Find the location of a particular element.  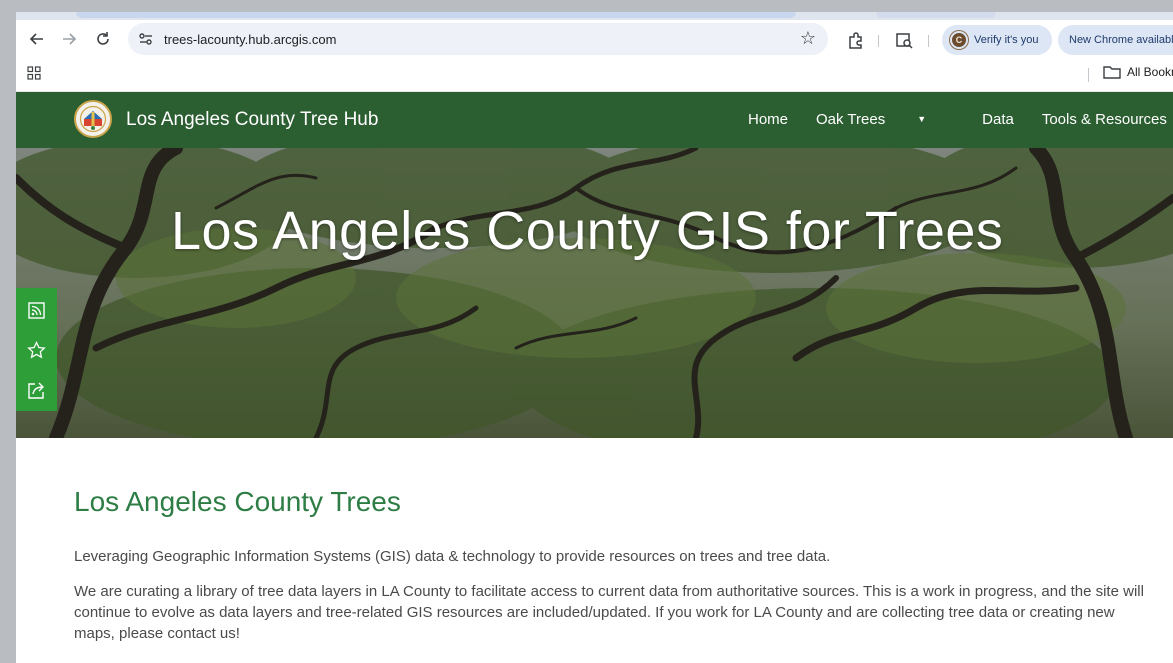

forward-arrow-icon is located at coordinates (69, 39).